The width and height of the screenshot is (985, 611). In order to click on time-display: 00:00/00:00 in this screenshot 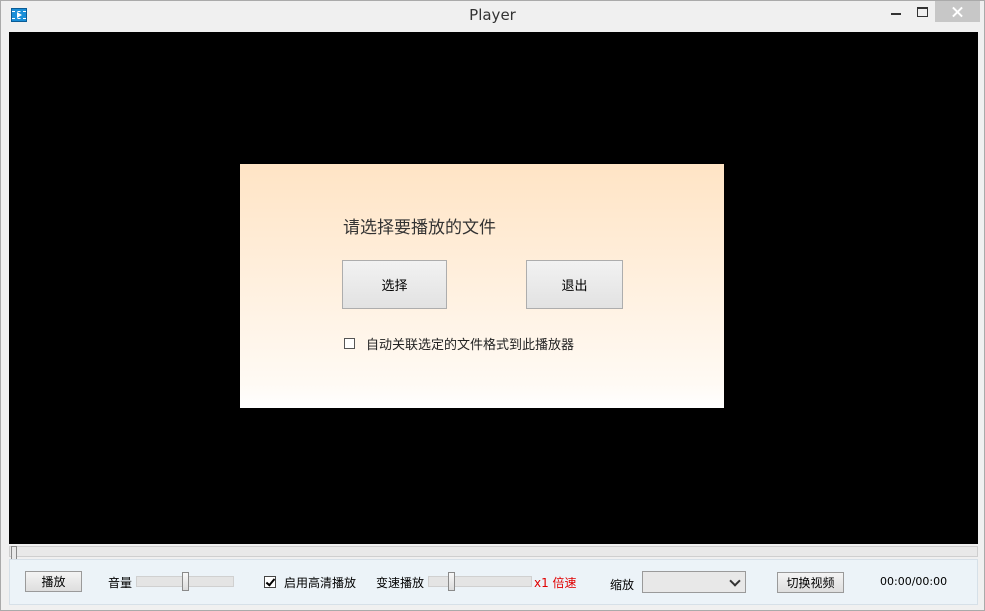, I will do `click(914, 581)`.